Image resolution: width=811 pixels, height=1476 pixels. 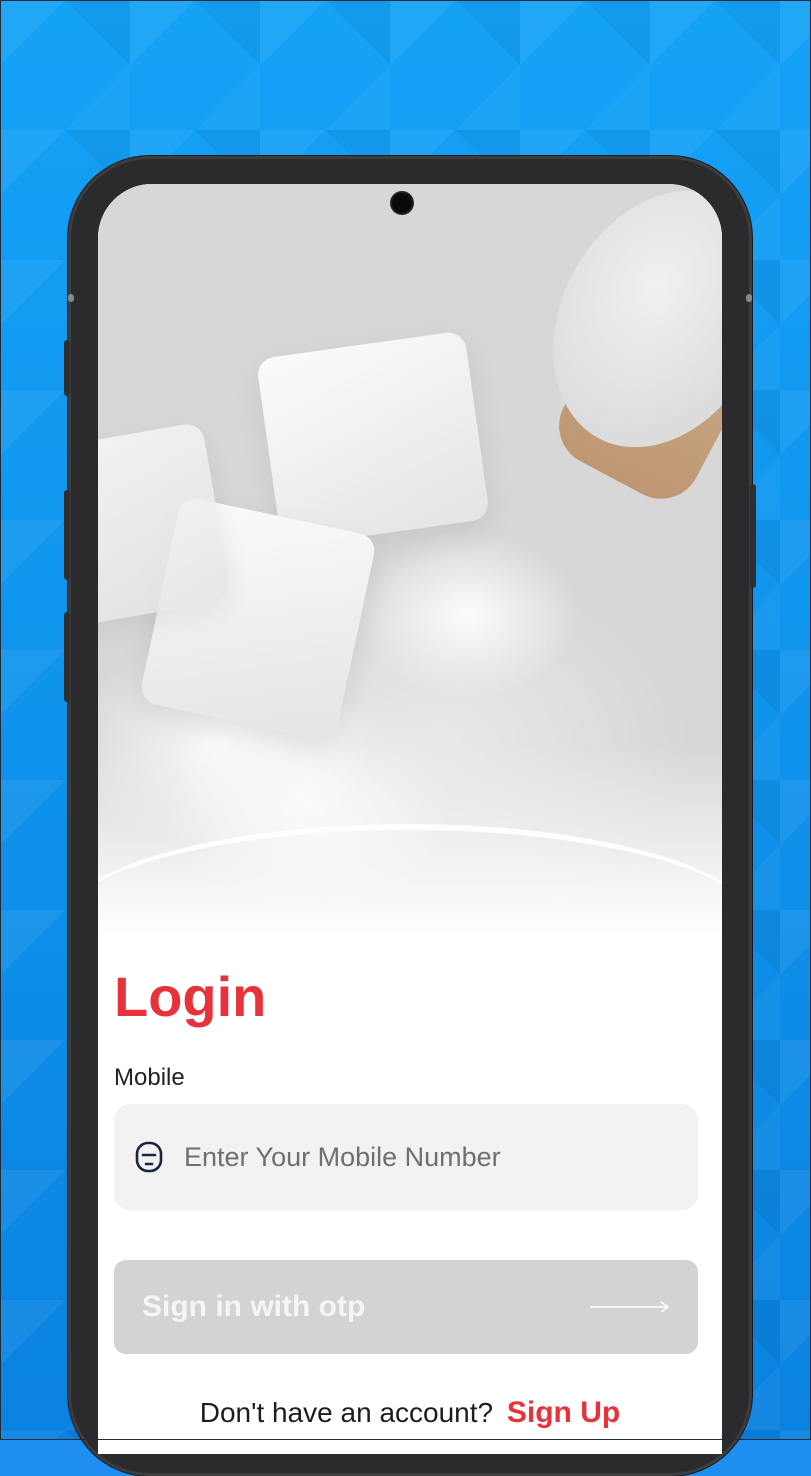 What do you see at coordinates (630, 1307) in the screenshot?
I see `arrow-right-icon` at bounding box center [630, 1307].